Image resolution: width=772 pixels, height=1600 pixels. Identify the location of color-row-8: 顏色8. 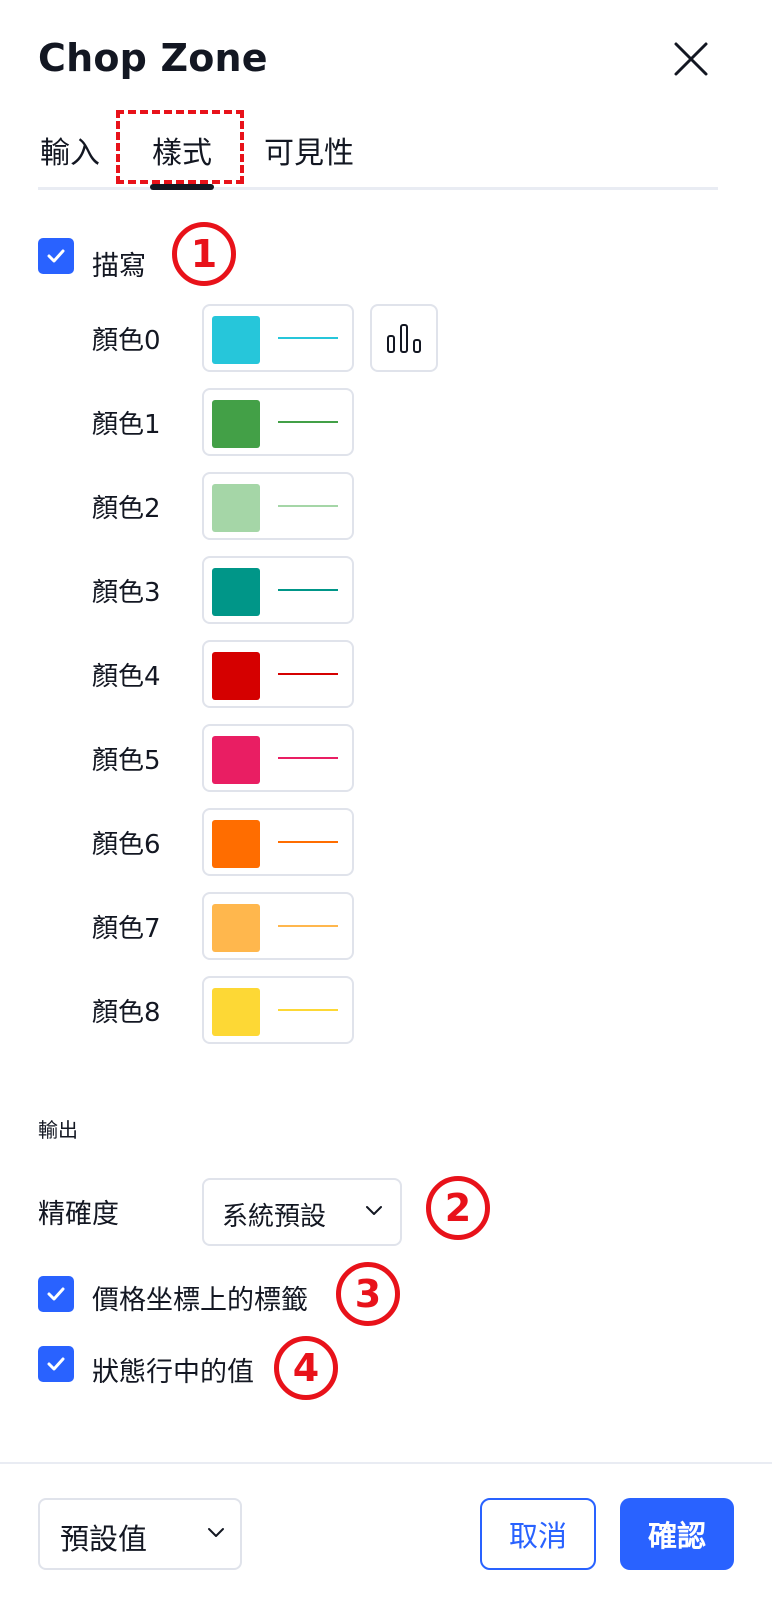
(386, 1010).